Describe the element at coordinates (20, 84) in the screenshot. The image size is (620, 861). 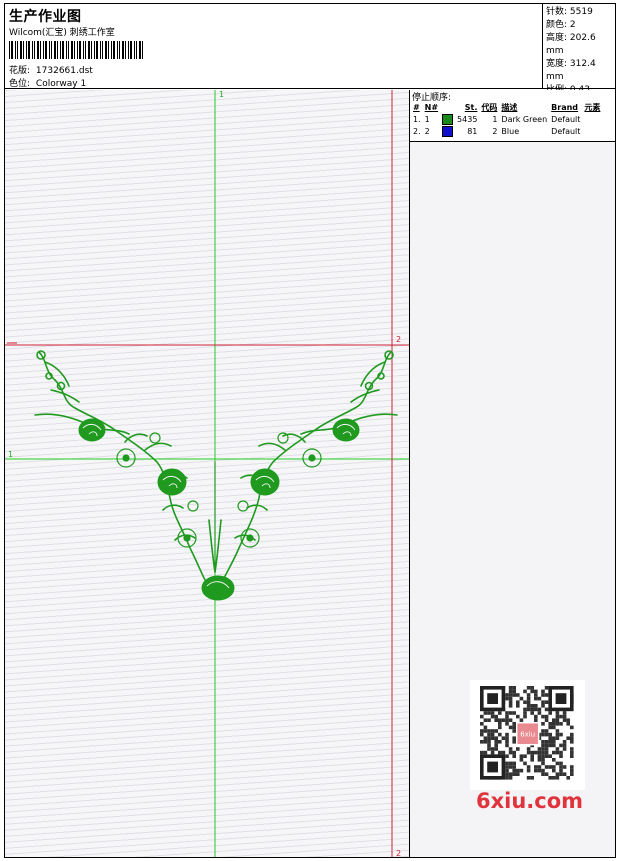
I see `colorway-label: 色位:` at that location.